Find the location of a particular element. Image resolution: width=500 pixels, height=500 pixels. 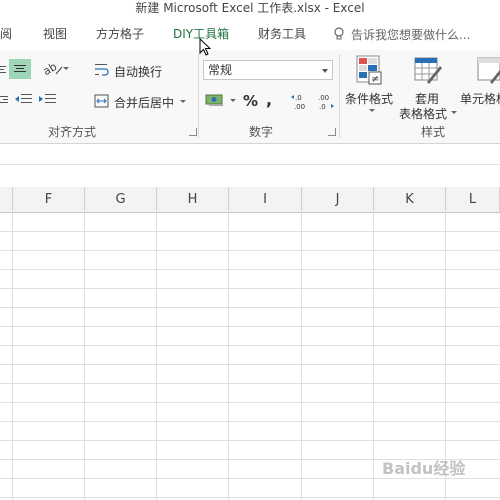

sheet-top-gap is located at coordinates (250, 176).